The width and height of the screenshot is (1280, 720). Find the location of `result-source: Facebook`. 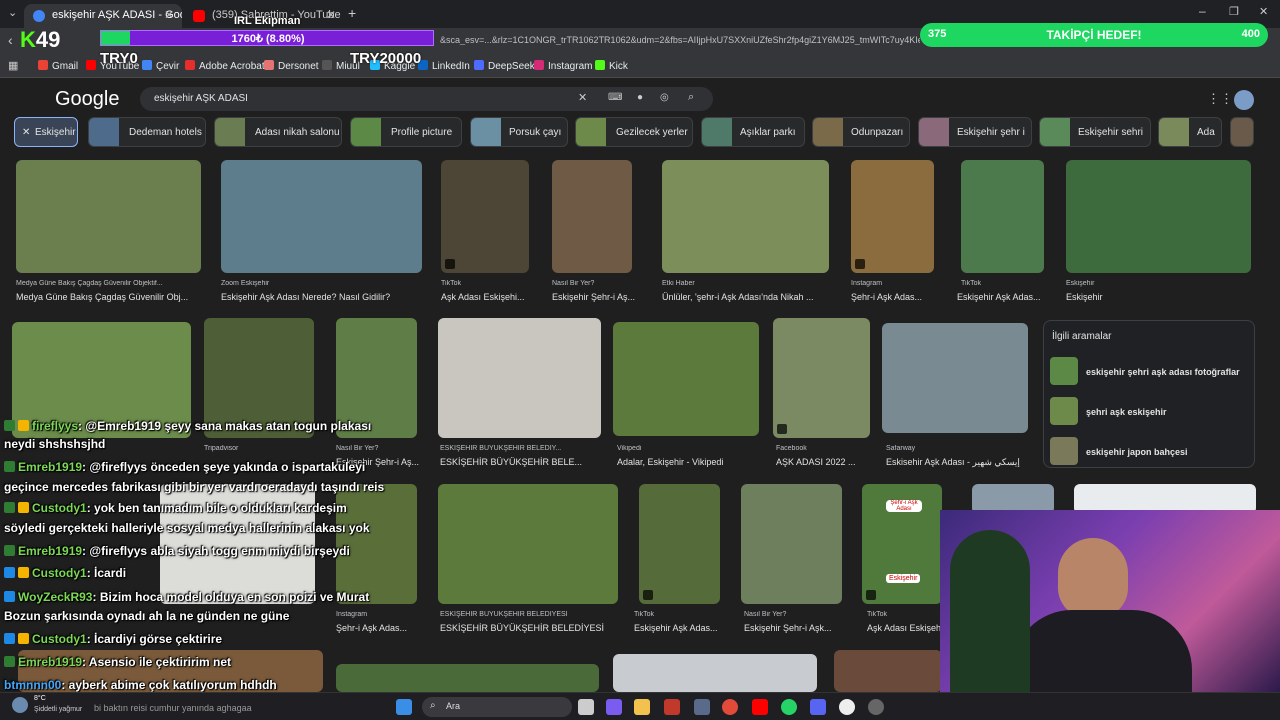

result-source: Facebook is located at coordinates (826, 448).